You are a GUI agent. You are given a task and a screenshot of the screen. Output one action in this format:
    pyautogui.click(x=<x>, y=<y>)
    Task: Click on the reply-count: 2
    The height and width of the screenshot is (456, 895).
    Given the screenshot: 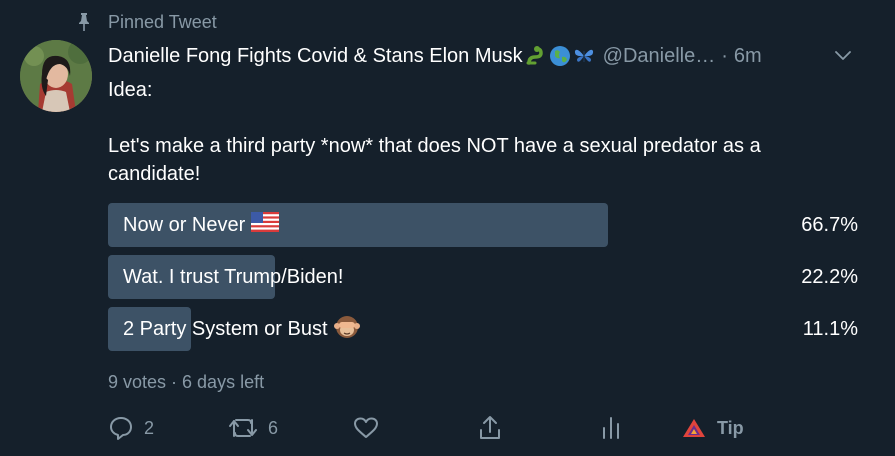 What is the action you would take?
    pyautogui.click(x=149, y=427)
    